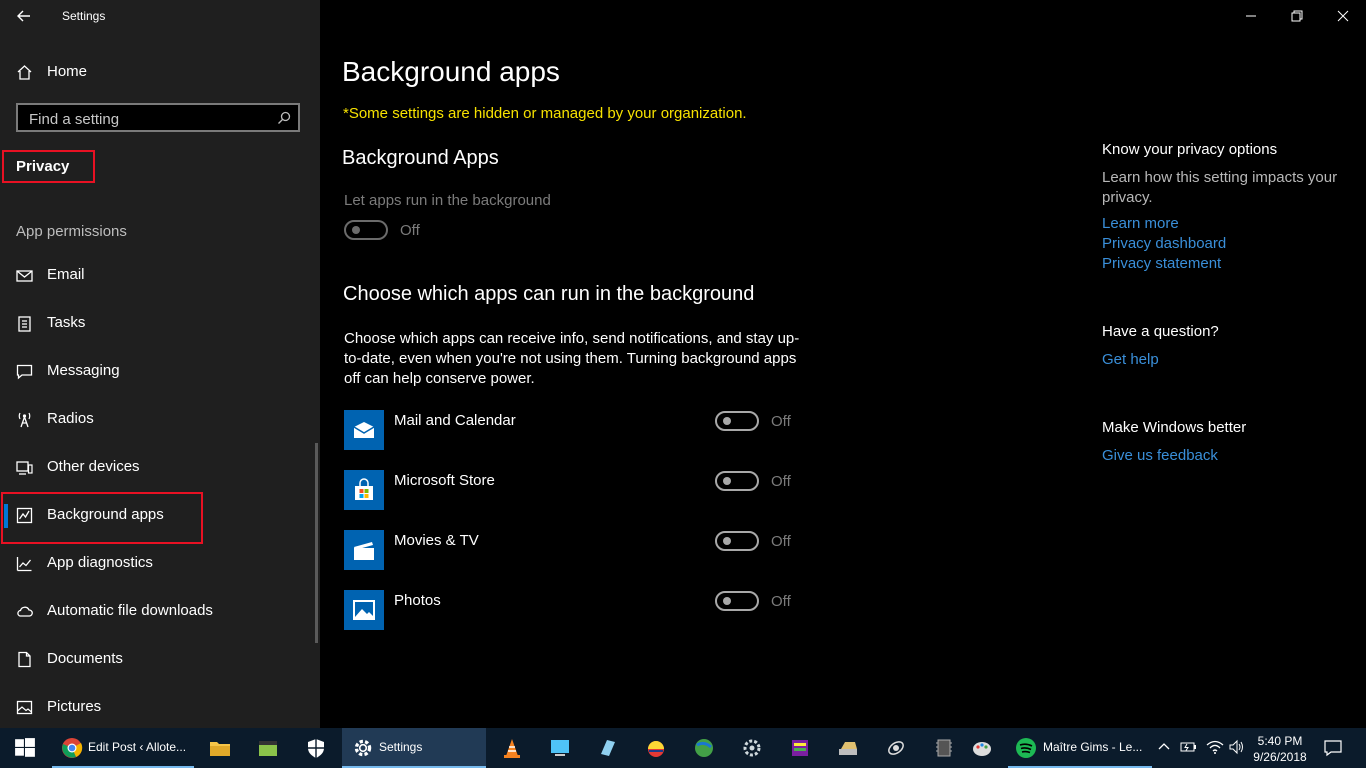 Image resolution: width=1366 pixels, height=768 pixels. I want to click on taskbar-settings: Settings, so click(414, 748).